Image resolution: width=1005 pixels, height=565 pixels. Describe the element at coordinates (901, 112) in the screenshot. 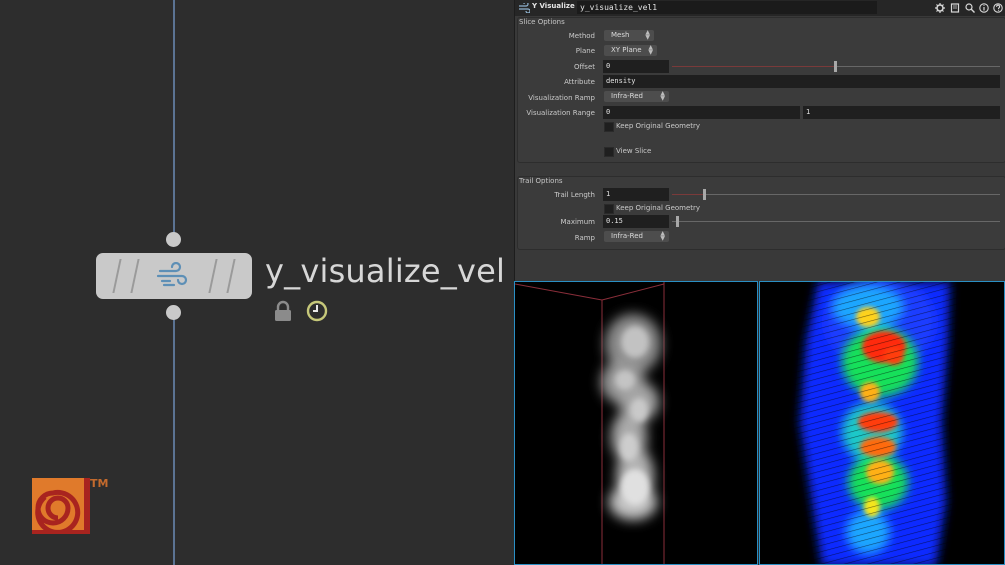

I see `visualization-range-max-field: 1` at that location.